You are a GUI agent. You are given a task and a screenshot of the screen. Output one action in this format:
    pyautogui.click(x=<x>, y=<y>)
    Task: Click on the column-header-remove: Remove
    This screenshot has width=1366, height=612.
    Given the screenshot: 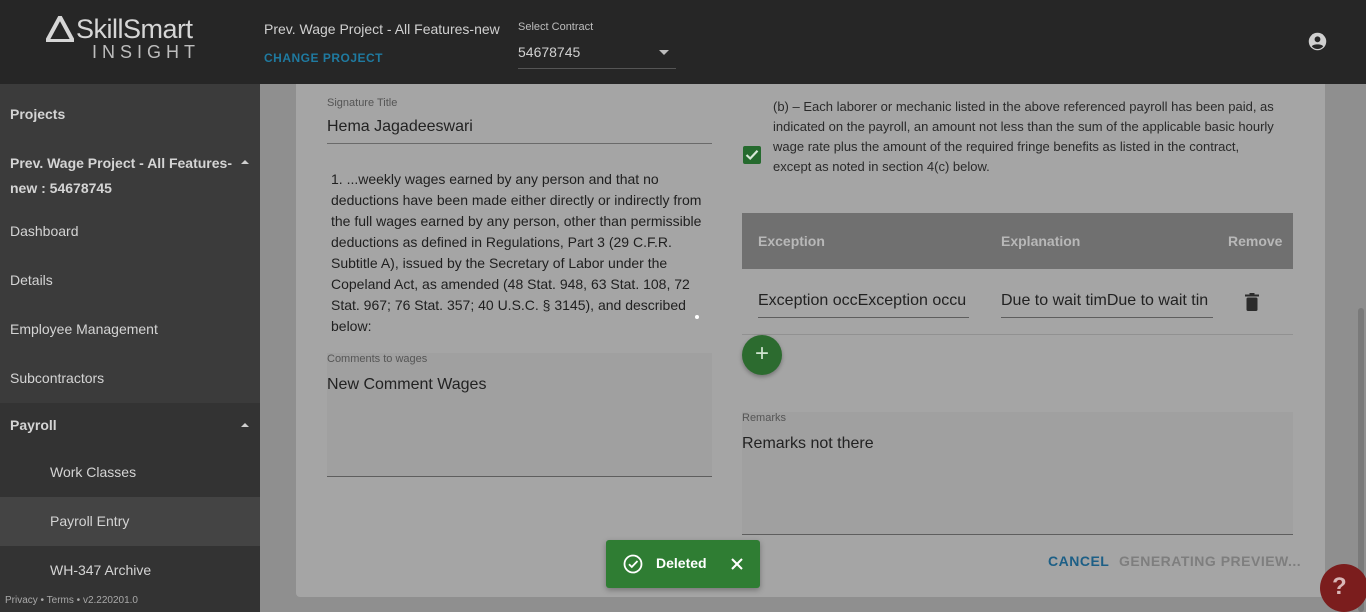 What is the action you would take?
    pyautogui.click(x=1255, y=241)
    